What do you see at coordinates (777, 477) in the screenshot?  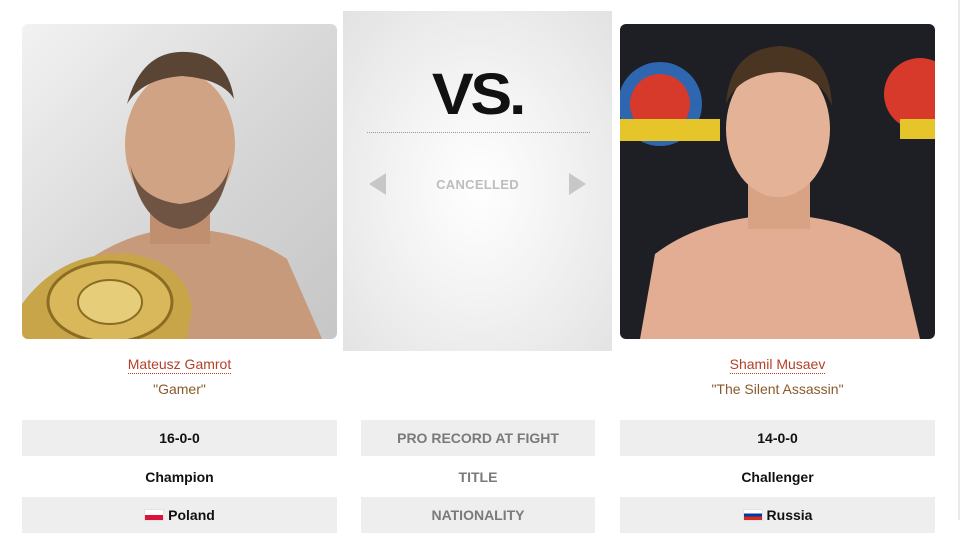 I see `fighter-right-title: Challenger` at bounding box center [777, 477].